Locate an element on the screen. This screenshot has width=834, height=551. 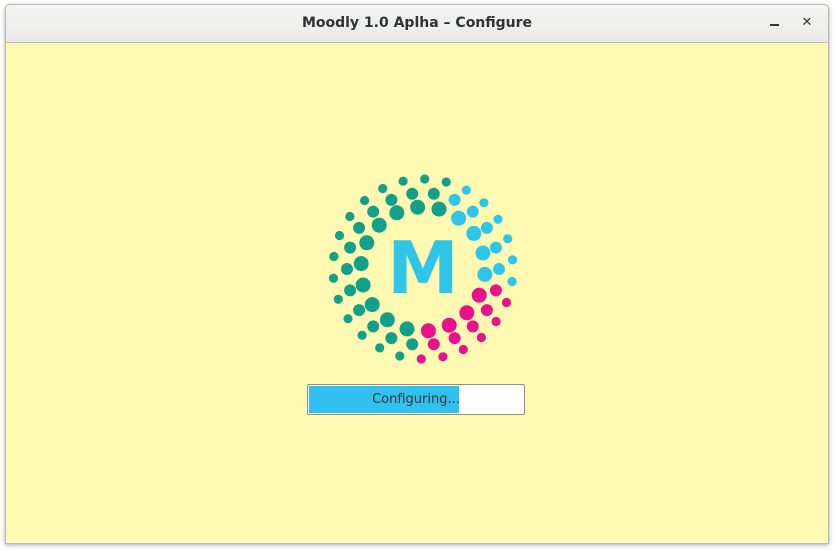
title-bar: Moodly 1.0 Aplha – Configure ✕ is located at coordinates (417, 24).